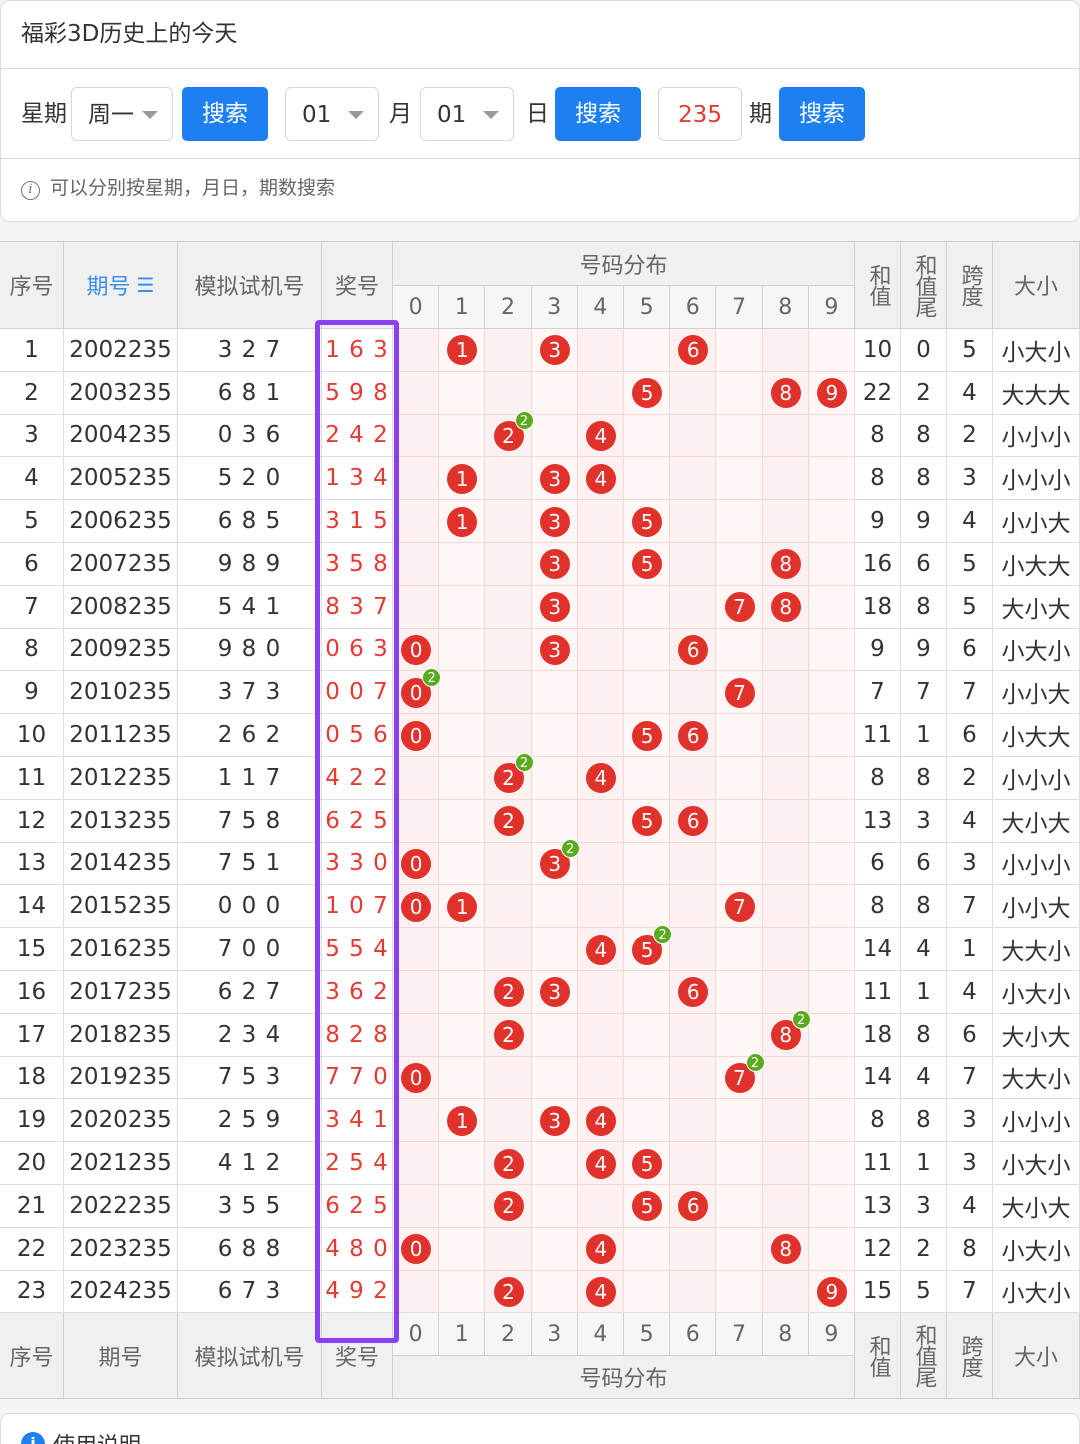 The image size is (1080, 1444). I want to click on row-span: 1, so click(970, 949).